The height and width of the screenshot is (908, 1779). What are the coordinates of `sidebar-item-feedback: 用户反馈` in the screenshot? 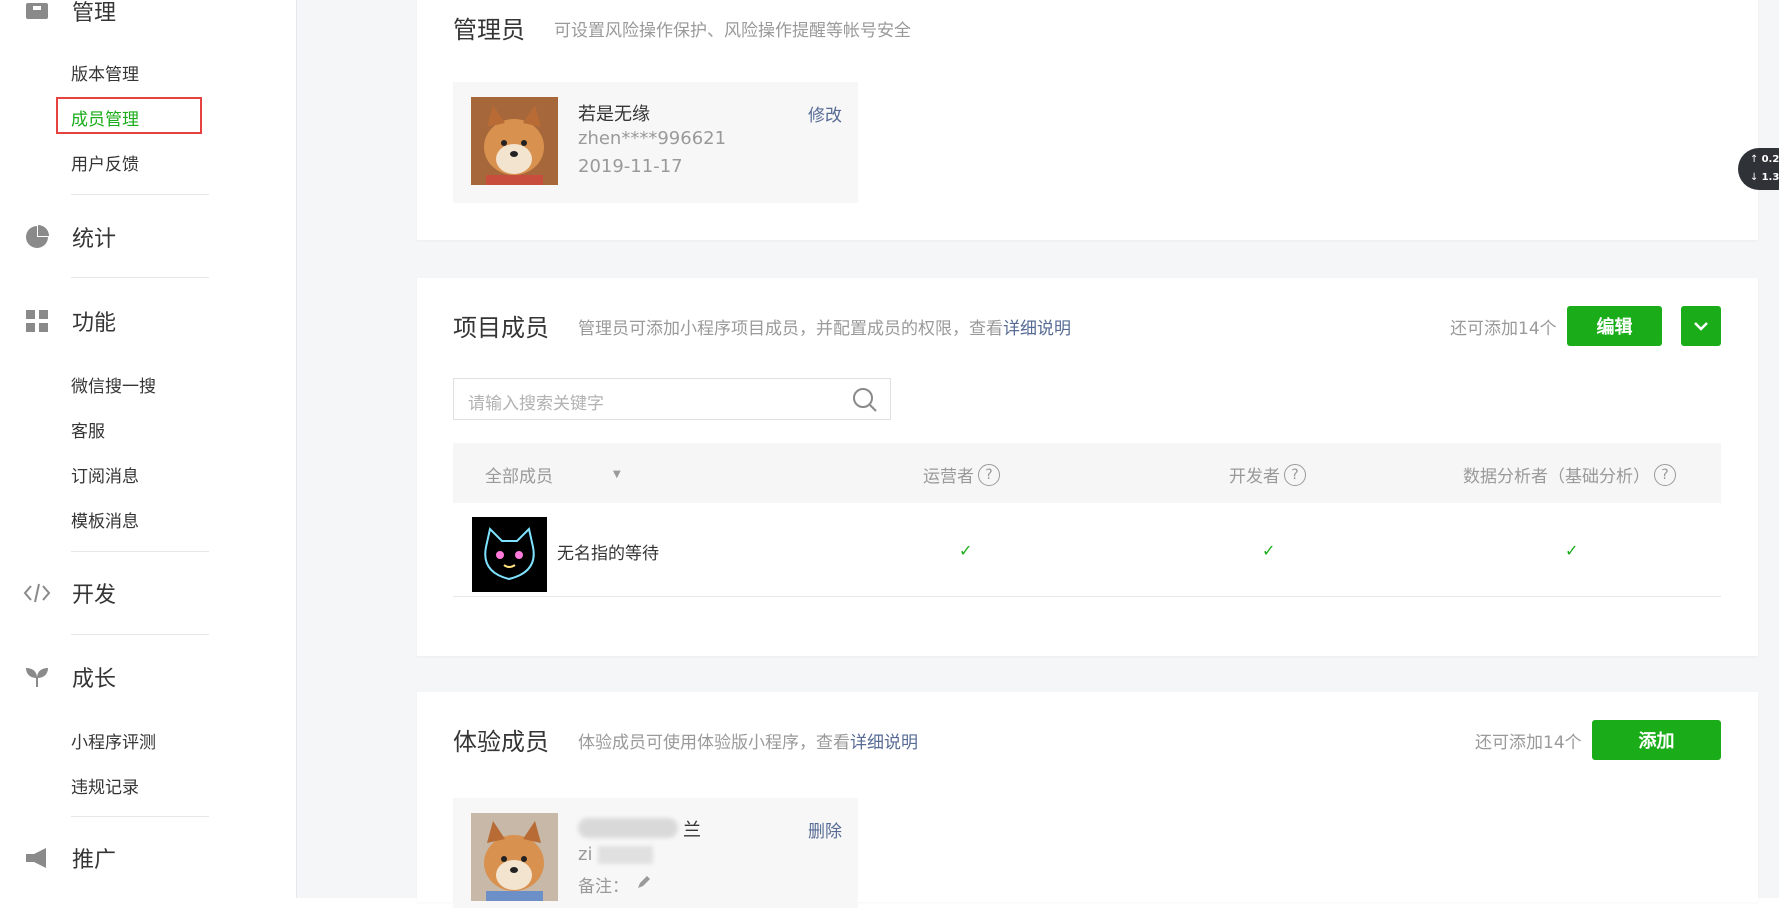 It's located at (105, 162).